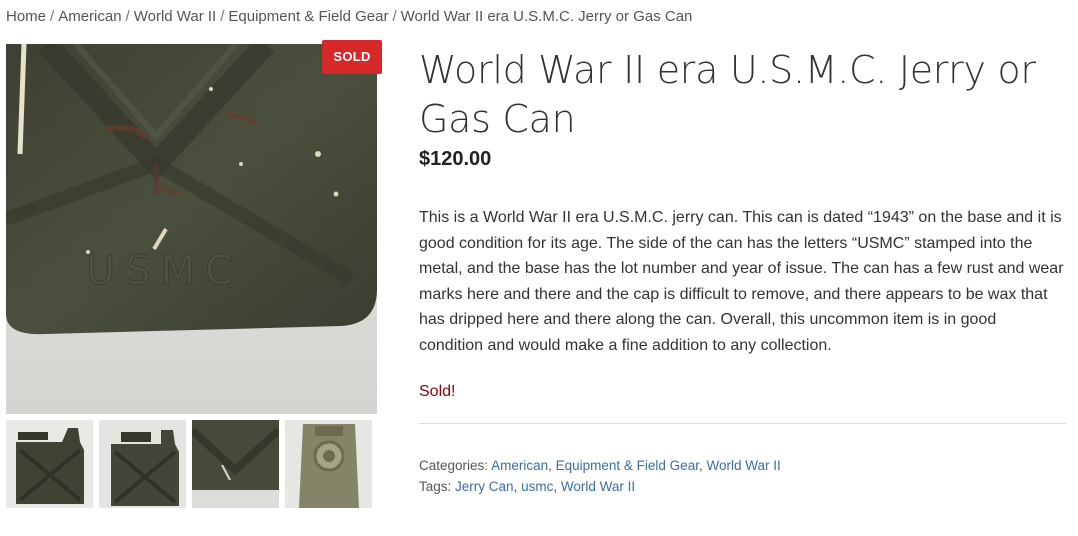 Image resolution: width=1078 pixels, height=536 pixels. Describe the element at coordinates (537, 486) in the screenshot. I see `tag-link-usmc: usmc` at that location.